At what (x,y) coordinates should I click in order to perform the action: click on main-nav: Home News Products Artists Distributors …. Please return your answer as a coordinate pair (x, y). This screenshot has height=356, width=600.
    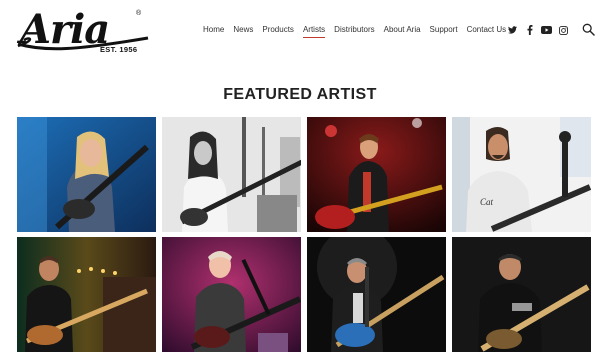
    Looking at the image, I should click on (359, 31).